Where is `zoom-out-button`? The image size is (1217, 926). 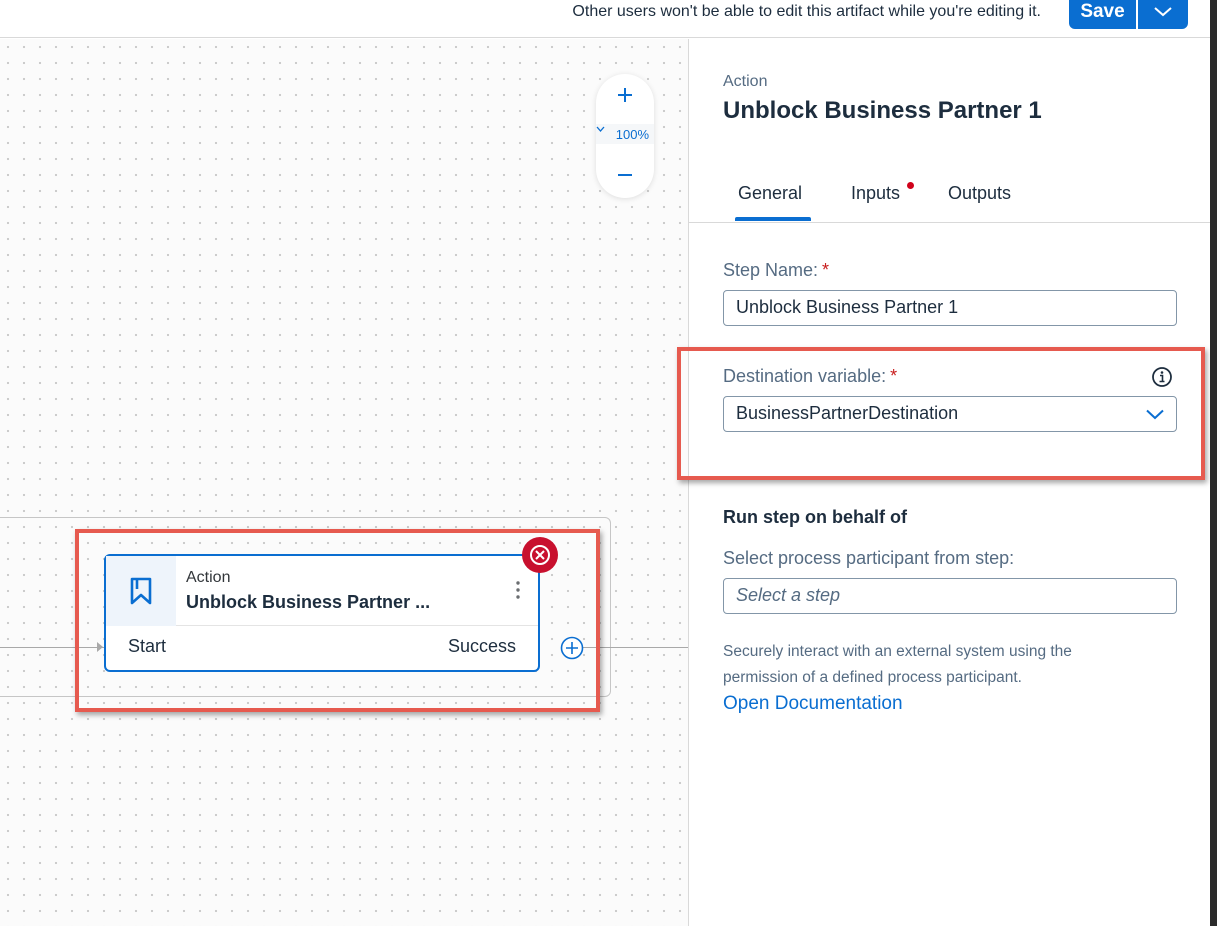
zoom-out-button is located at coordinates (625, 175).